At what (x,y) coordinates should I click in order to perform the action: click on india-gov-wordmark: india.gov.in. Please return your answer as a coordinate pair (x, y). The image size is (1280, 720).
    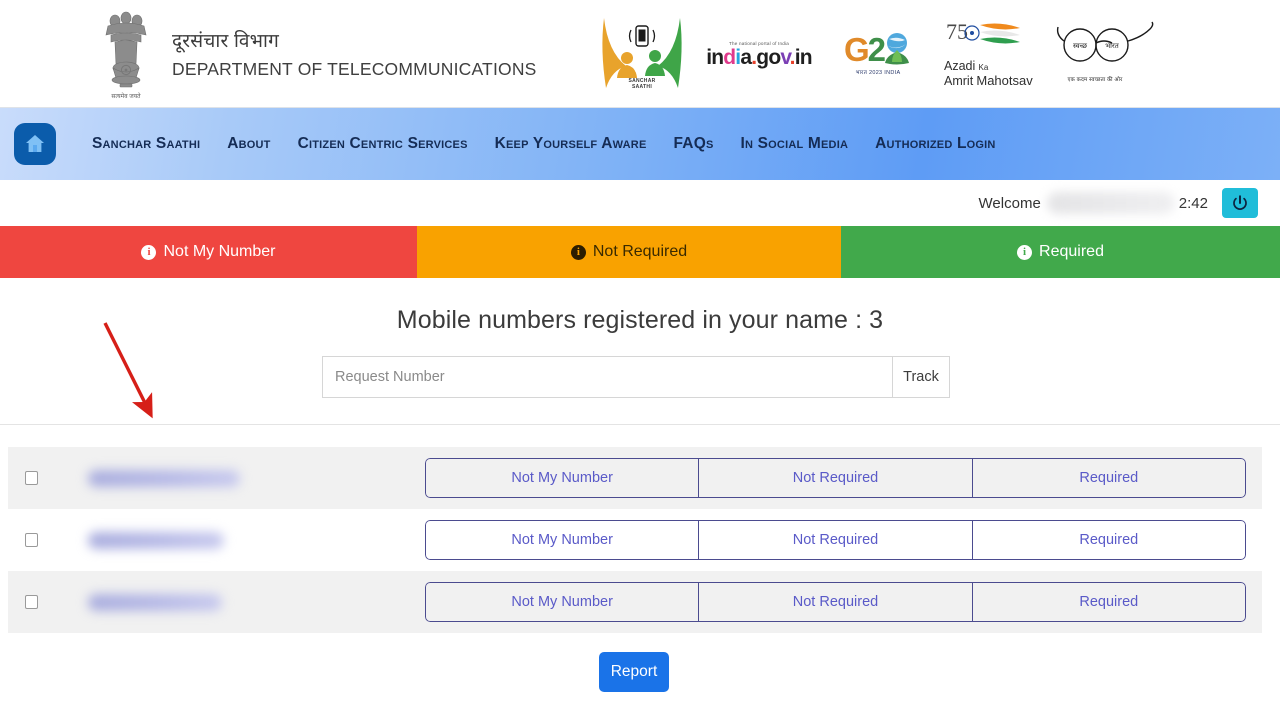
    Looking at the image, I should click on (759, 57).